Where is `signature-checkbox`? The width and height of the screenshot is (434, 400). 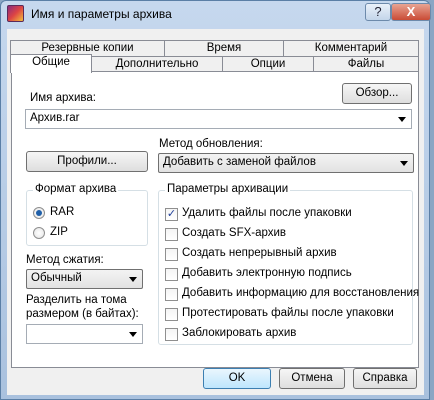 signature-checkbox is located at coordinates (171, 274).